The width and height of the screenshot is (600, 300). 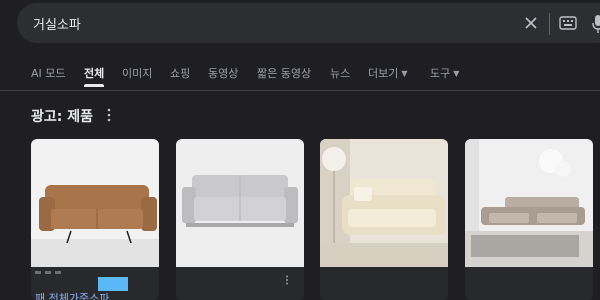 I want to click on ads-heading: 광고: 제품, so click(x=62, y=117).